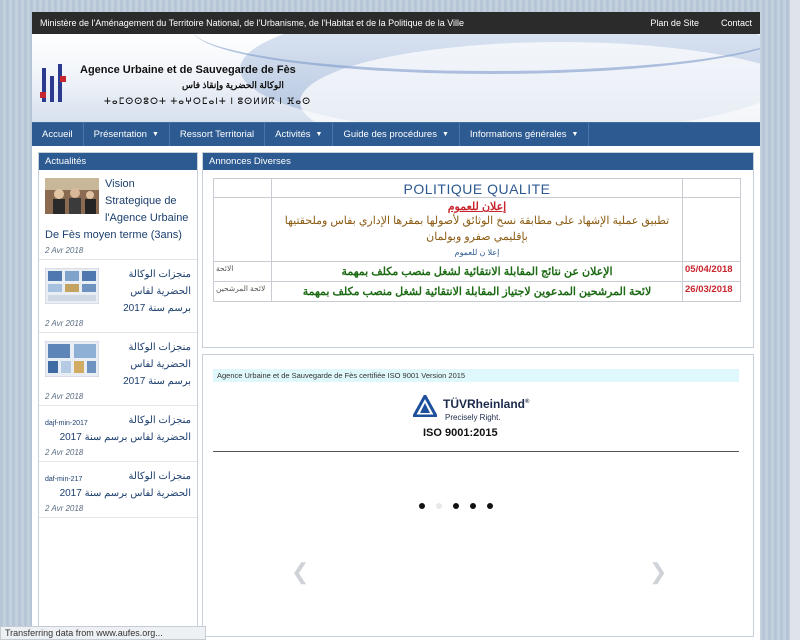 The image size is (800, 640). I want to click on nav-label: Informations générales, so click(518, 134).